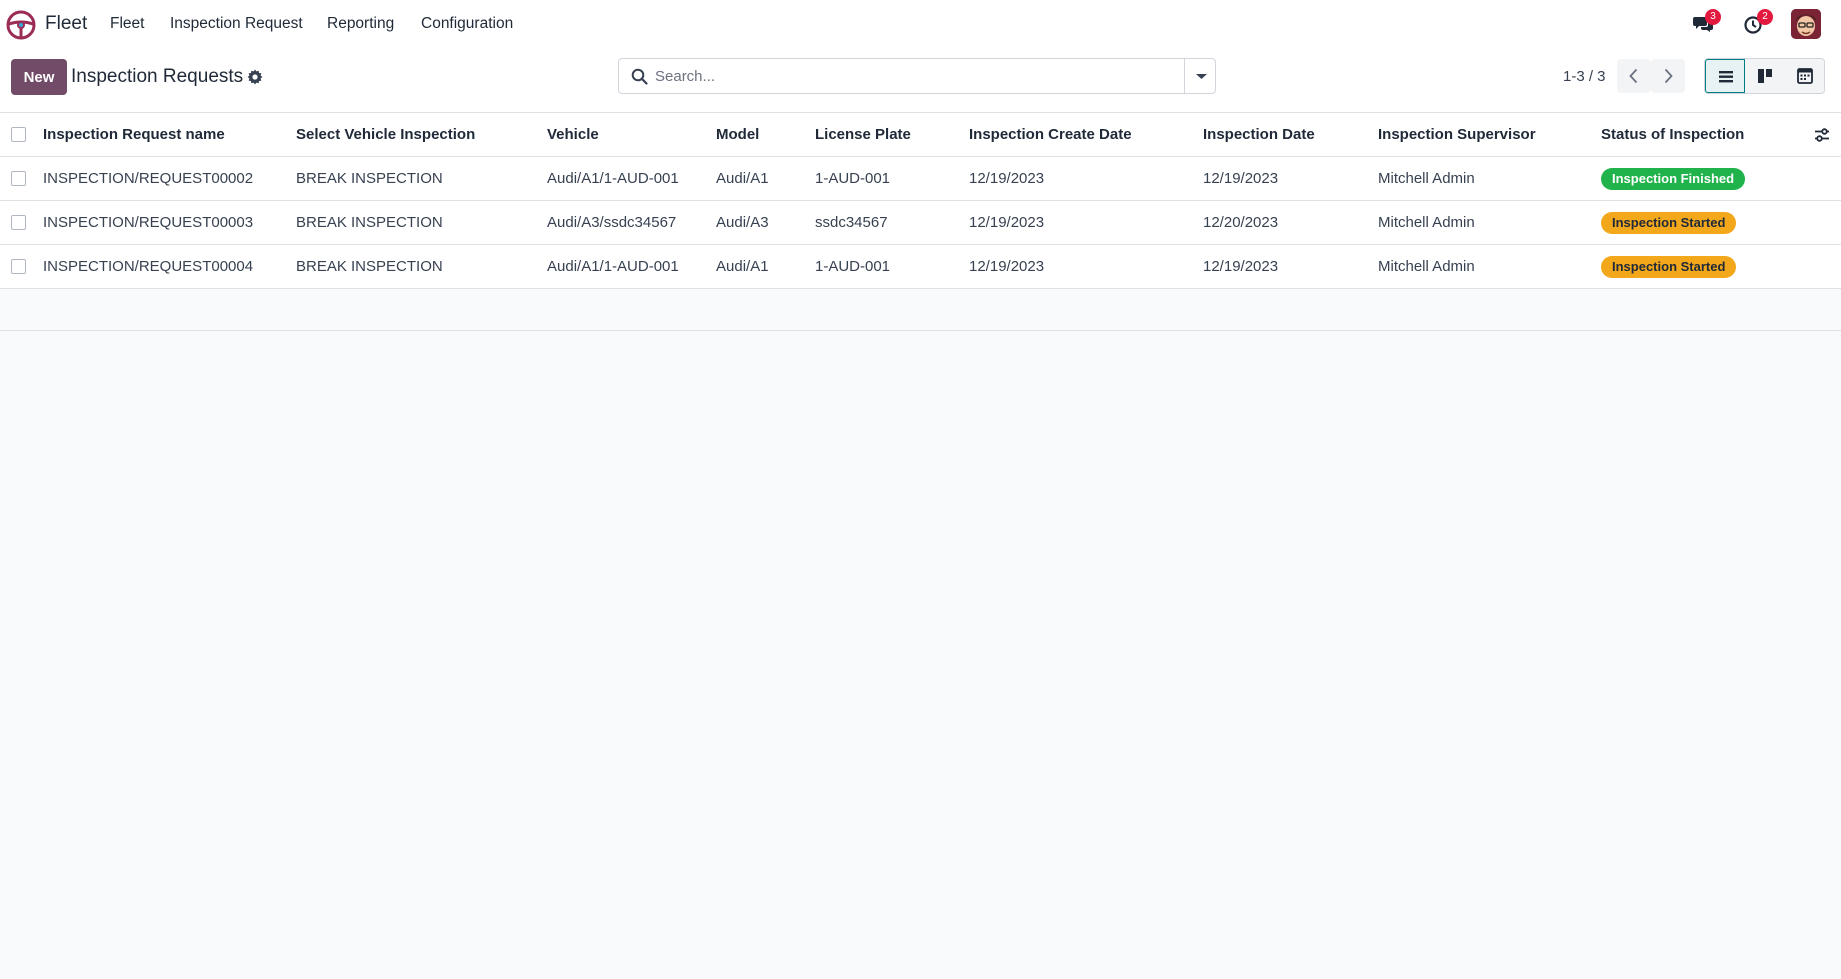 This screenshot has height=979, width=1841. I want to click on column-header-create-date: Inspection Create Date, so click(1050, 135).